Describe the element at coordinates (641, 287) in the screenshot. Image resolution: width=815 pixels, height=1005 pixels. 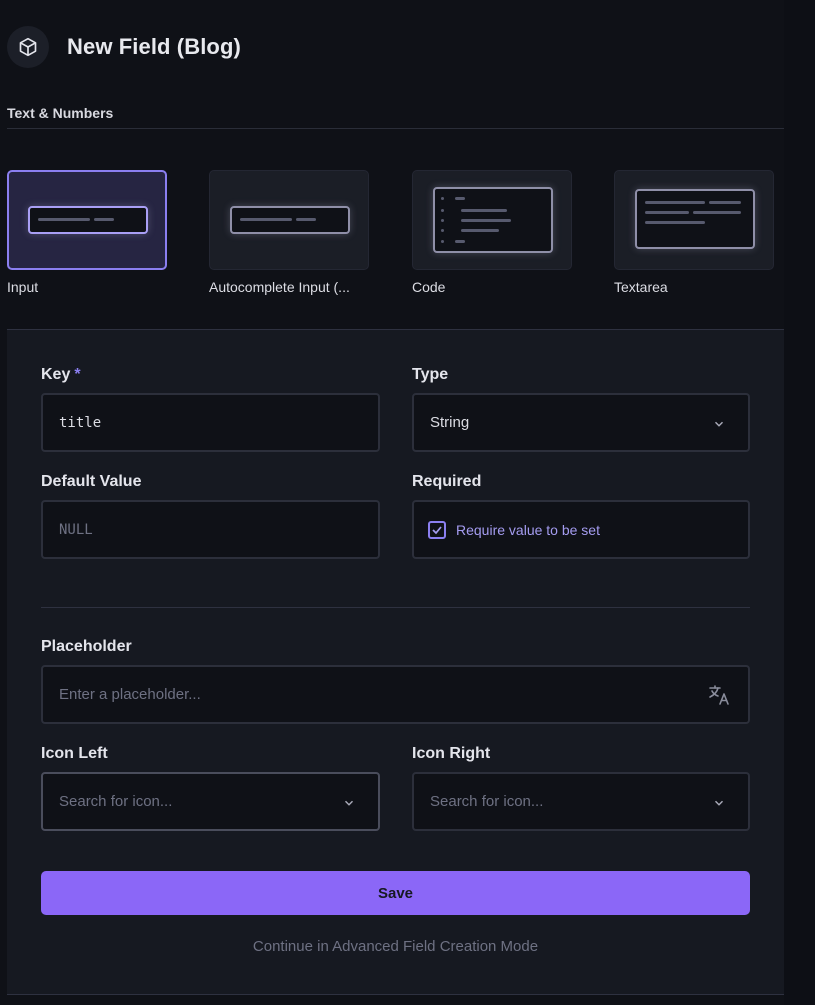
I see `interface-label: Textarea` at that location.